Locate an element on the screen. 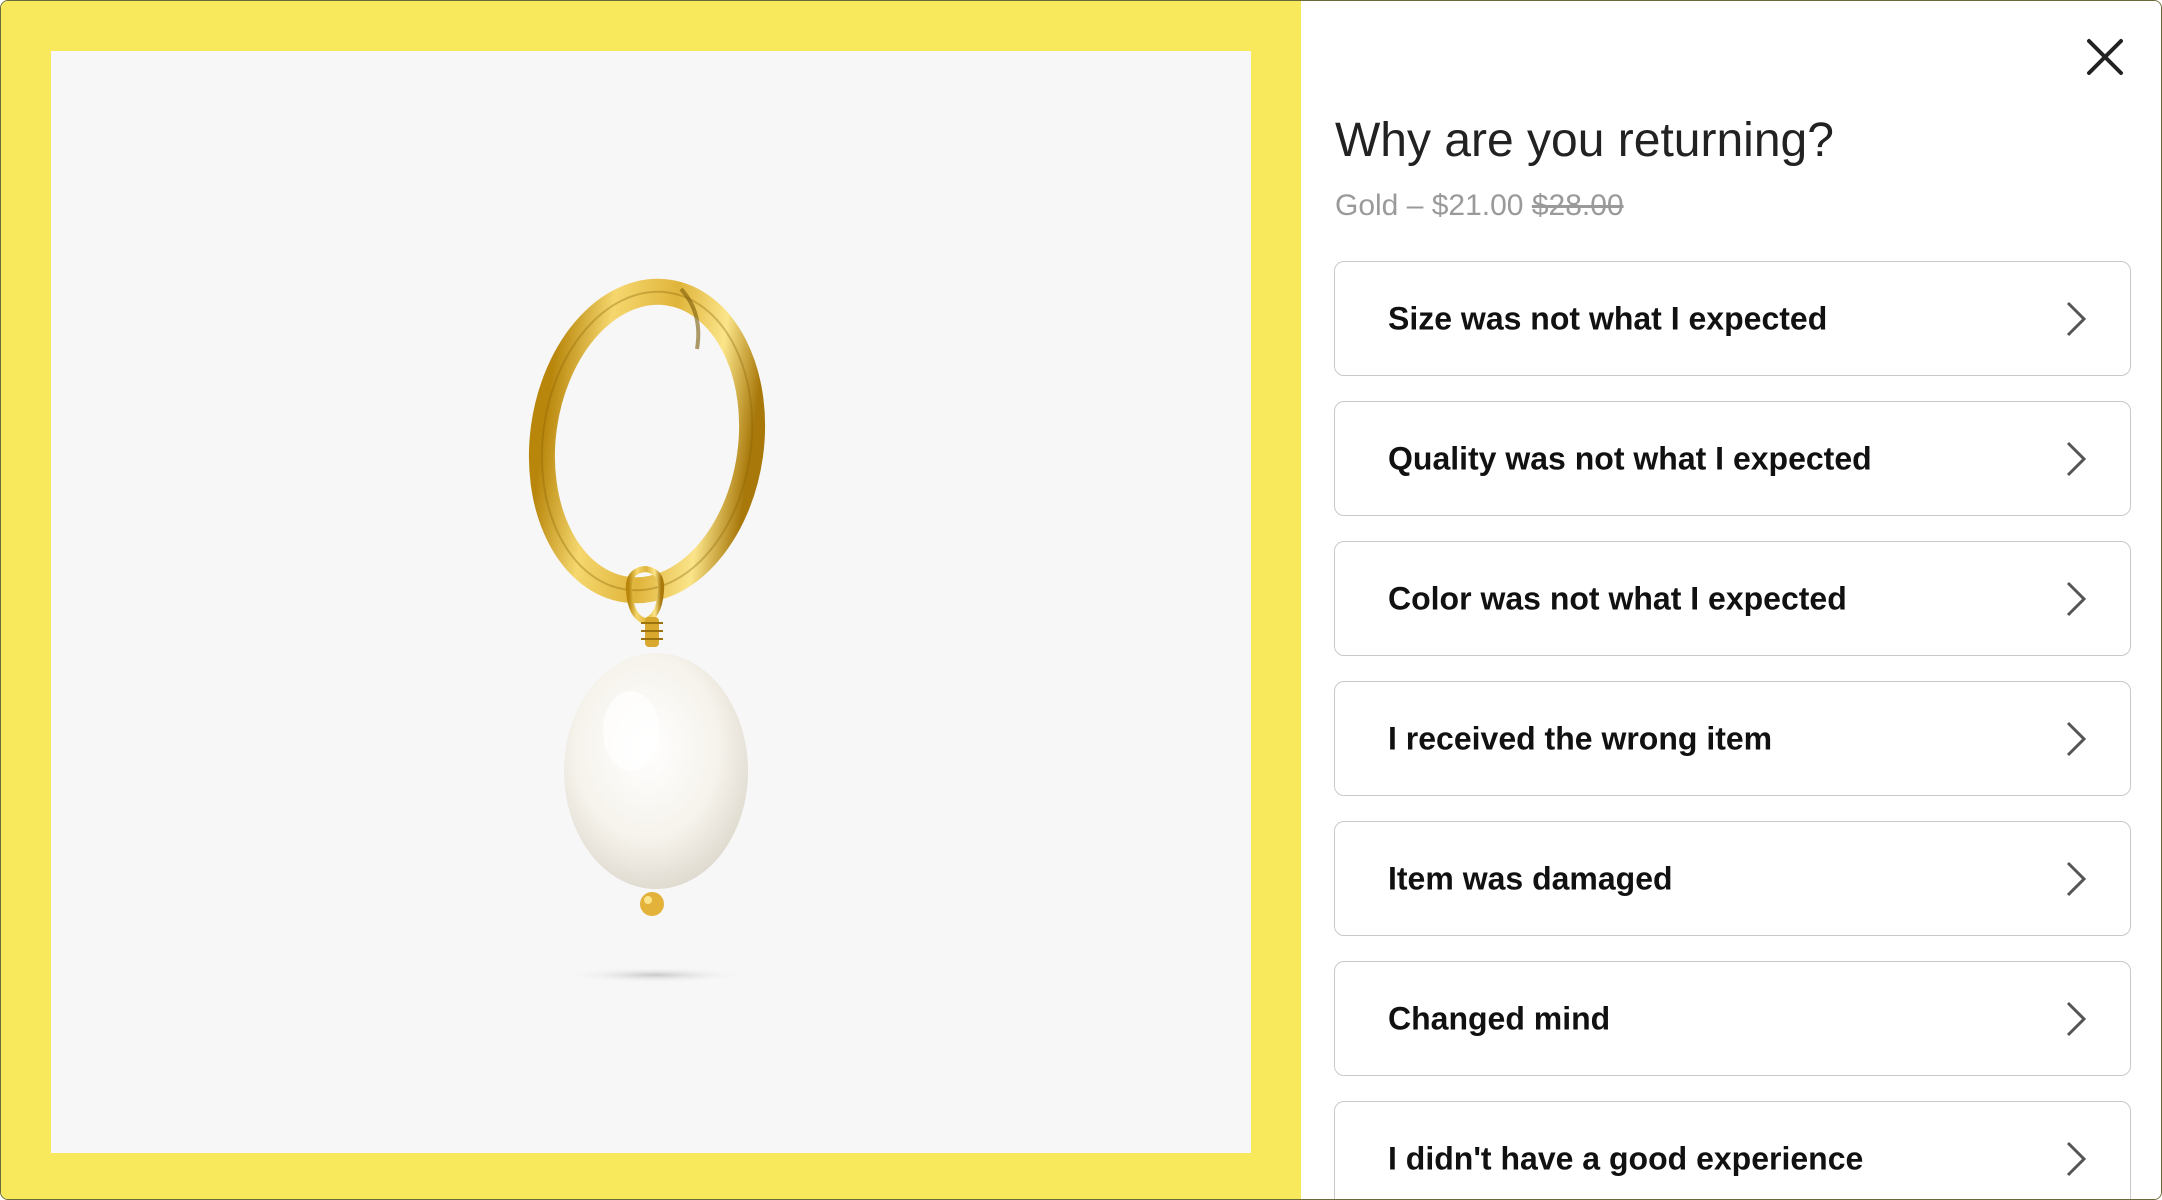  original-price: $28.00 is located at coordinates (1577, 205).